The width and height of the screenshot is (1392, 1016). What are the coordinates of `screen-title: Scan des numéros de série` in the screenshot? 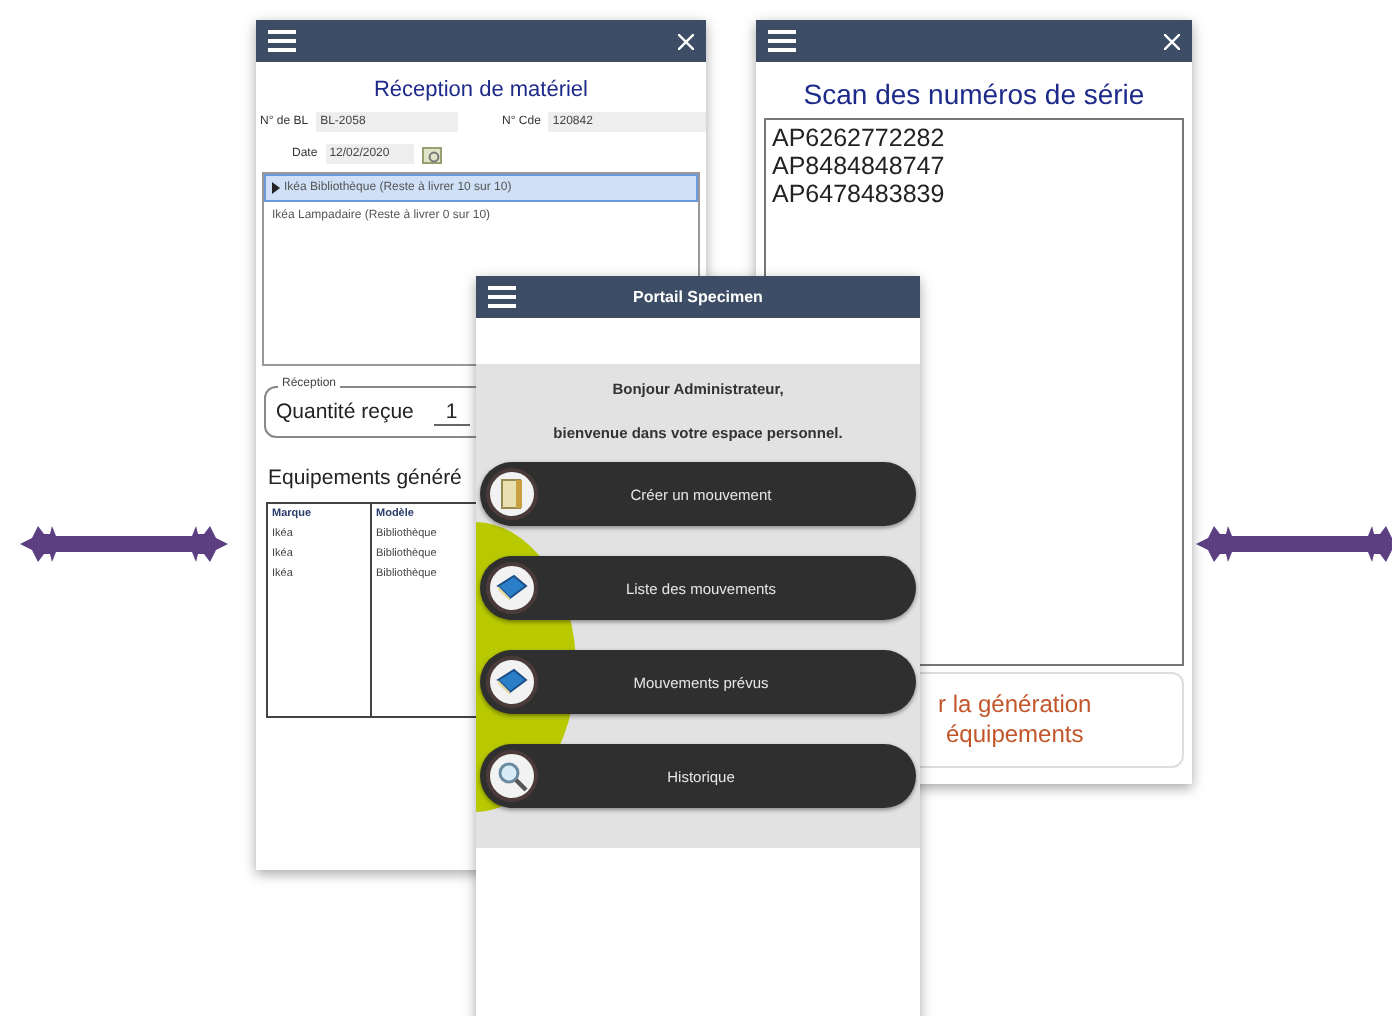 It's located at (974, 94).